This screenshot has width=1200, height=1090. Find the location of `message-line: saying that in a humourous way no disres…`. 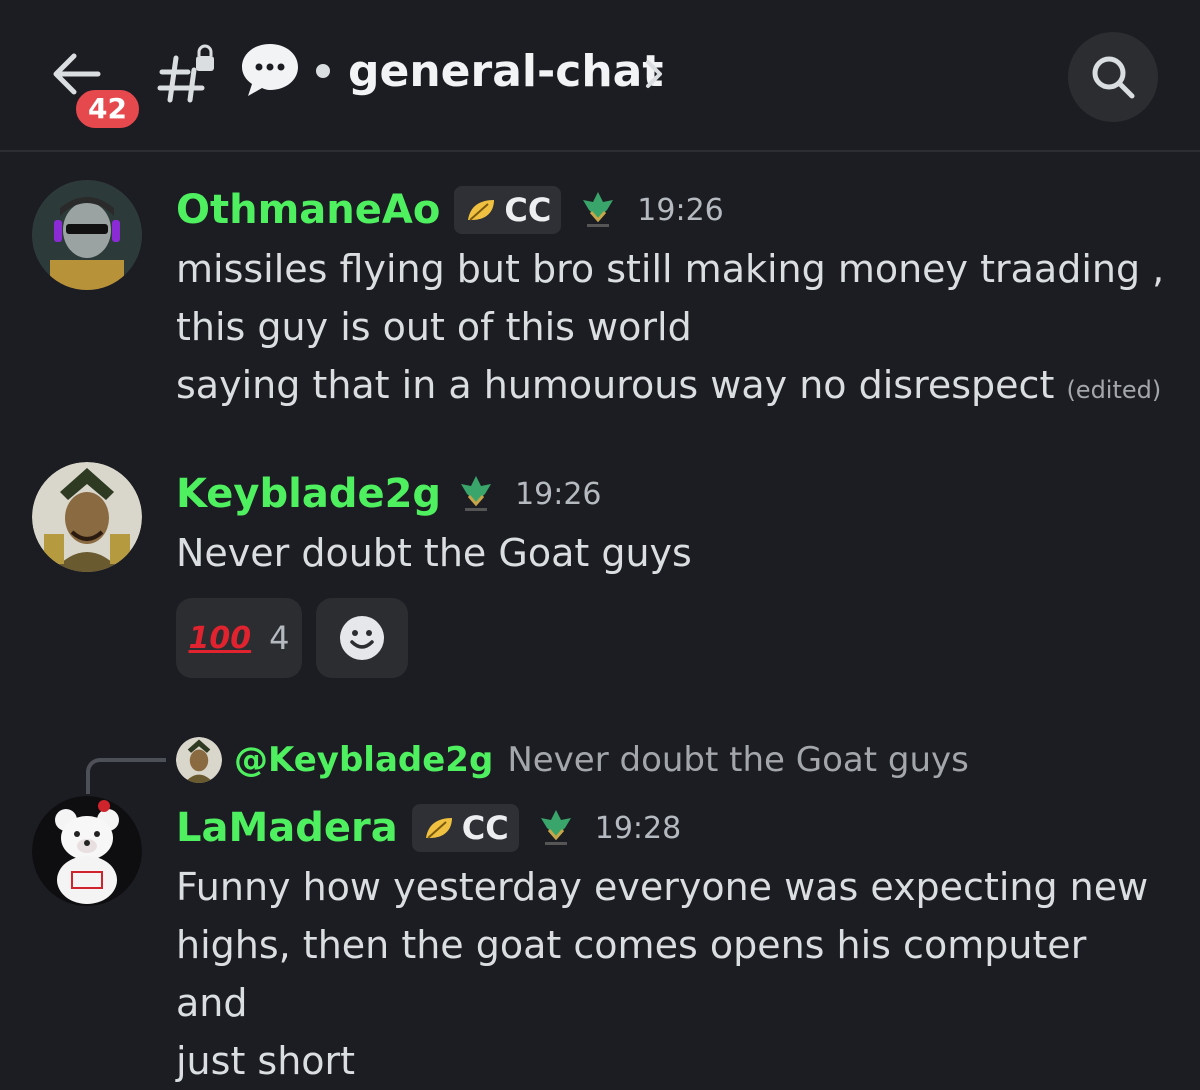

message-line: saying that in a humourous way no disres… is located at coordinates (671, 387).